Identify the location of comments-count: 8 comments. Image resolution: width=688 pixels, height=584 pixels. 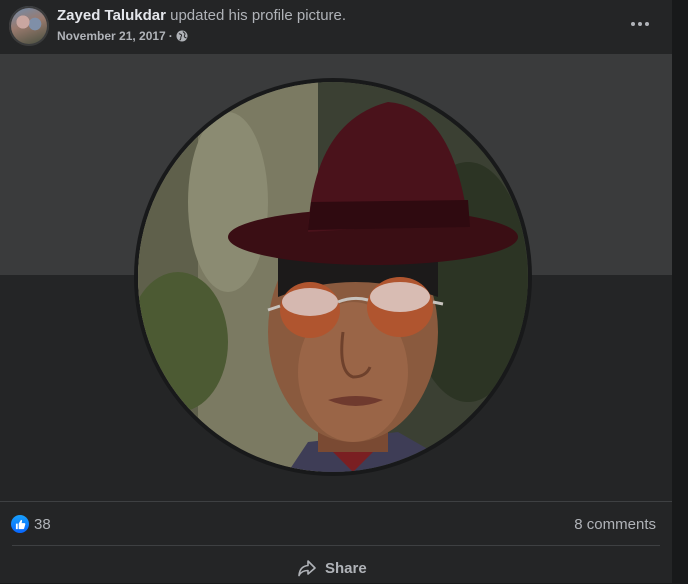
(615, 524).